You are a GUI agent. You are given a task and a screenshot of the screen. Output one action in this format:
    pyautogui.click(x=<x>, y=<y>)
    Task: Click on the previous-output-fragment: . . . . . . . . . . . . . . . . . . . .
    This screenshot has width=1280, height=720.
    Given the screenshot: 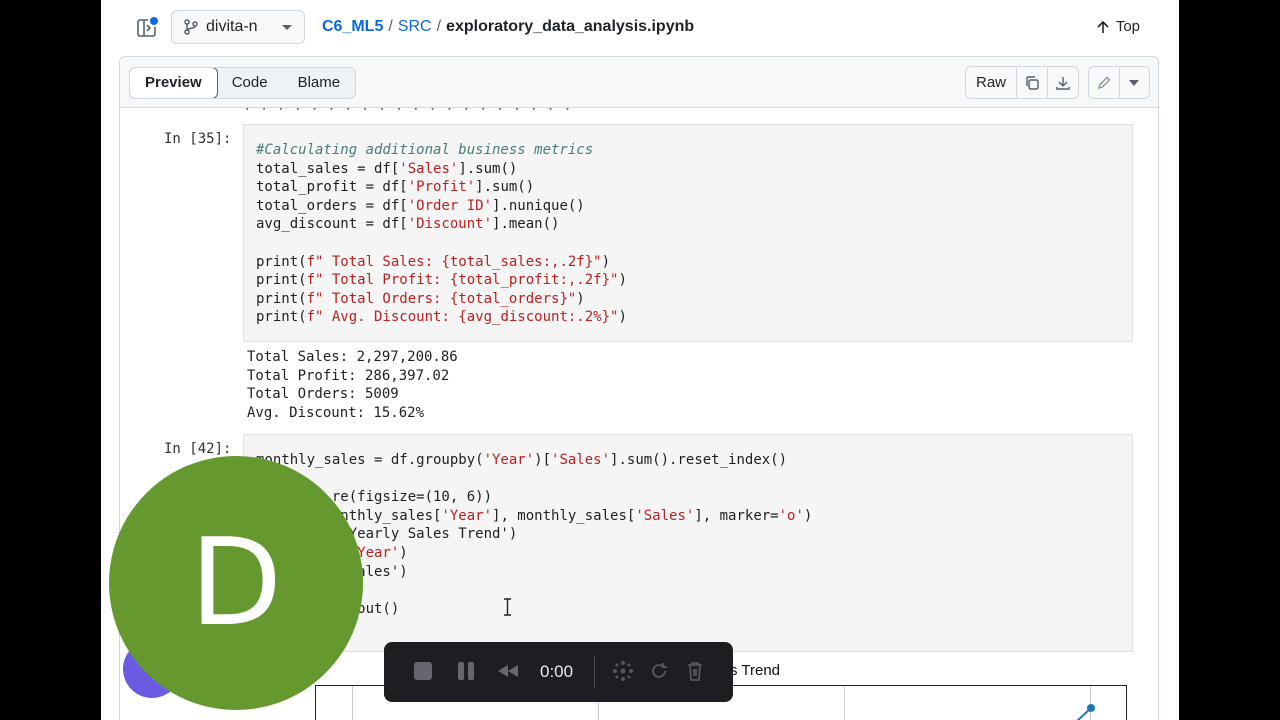 What is the action you would take?
    pyautogui.click(x=407, y=106)
    